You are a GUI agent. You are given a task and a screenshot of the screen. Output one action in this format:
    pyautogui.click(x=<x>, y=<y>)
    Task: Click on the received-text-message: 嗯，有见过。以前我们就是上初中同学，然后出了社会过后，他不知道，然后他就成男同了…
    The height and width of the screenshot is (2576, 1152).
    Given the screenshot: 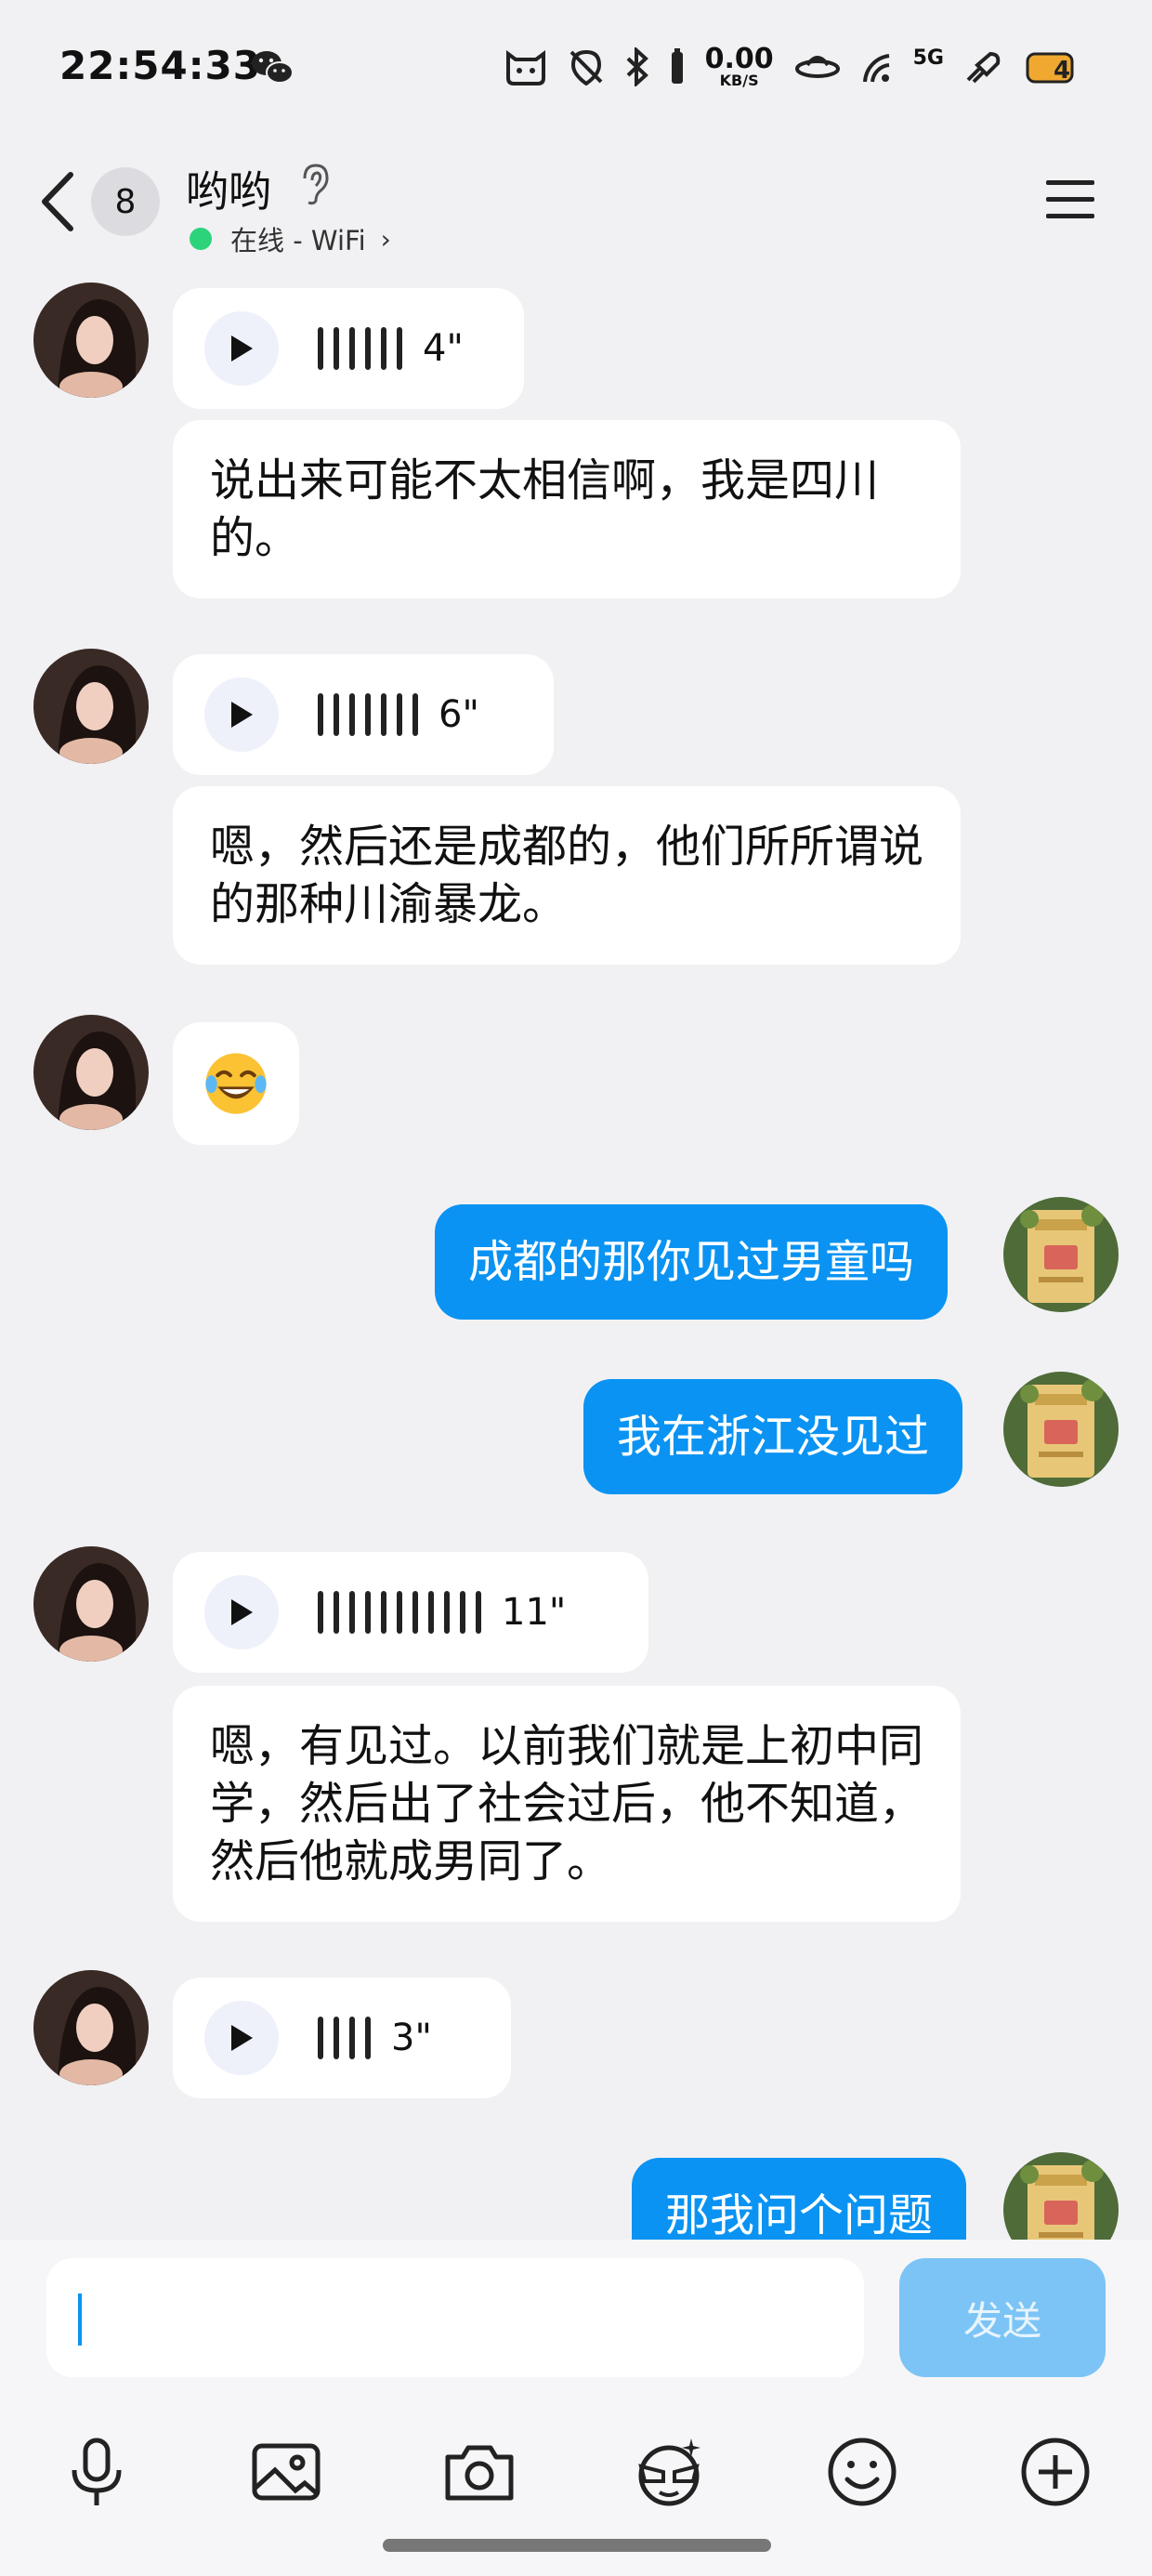 What is the action you would take?
    pyautogui.click(x=567, y=1804)
    